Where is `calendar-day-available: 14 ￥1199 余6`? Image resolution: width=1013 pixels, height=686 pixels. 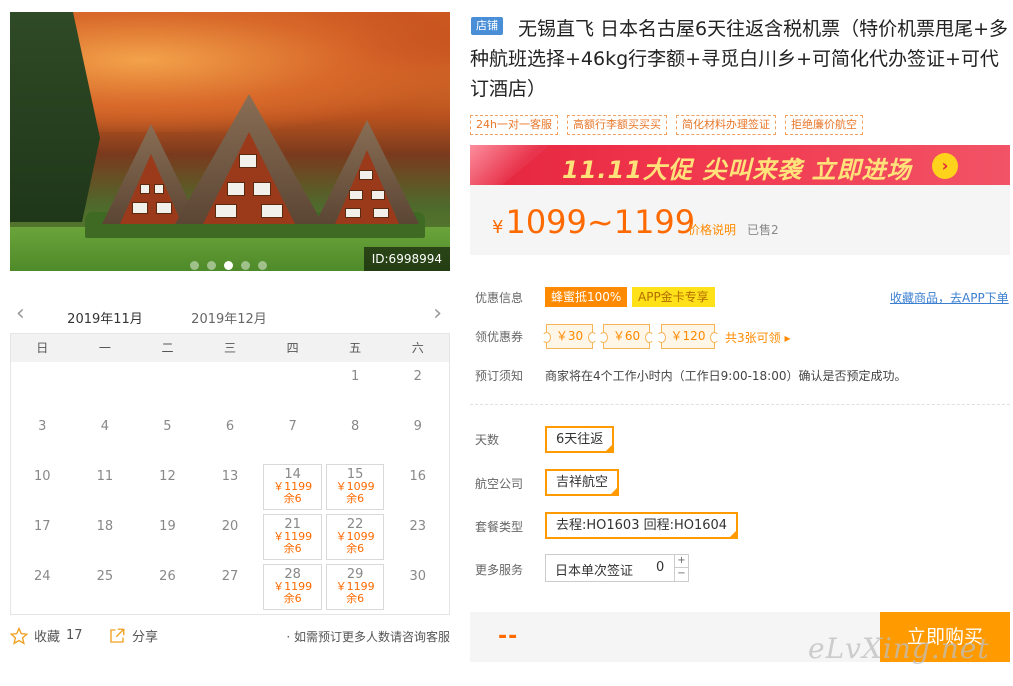 calendar-day-available: 14 ￥1199 余6 is located at coordinates (292, 487).